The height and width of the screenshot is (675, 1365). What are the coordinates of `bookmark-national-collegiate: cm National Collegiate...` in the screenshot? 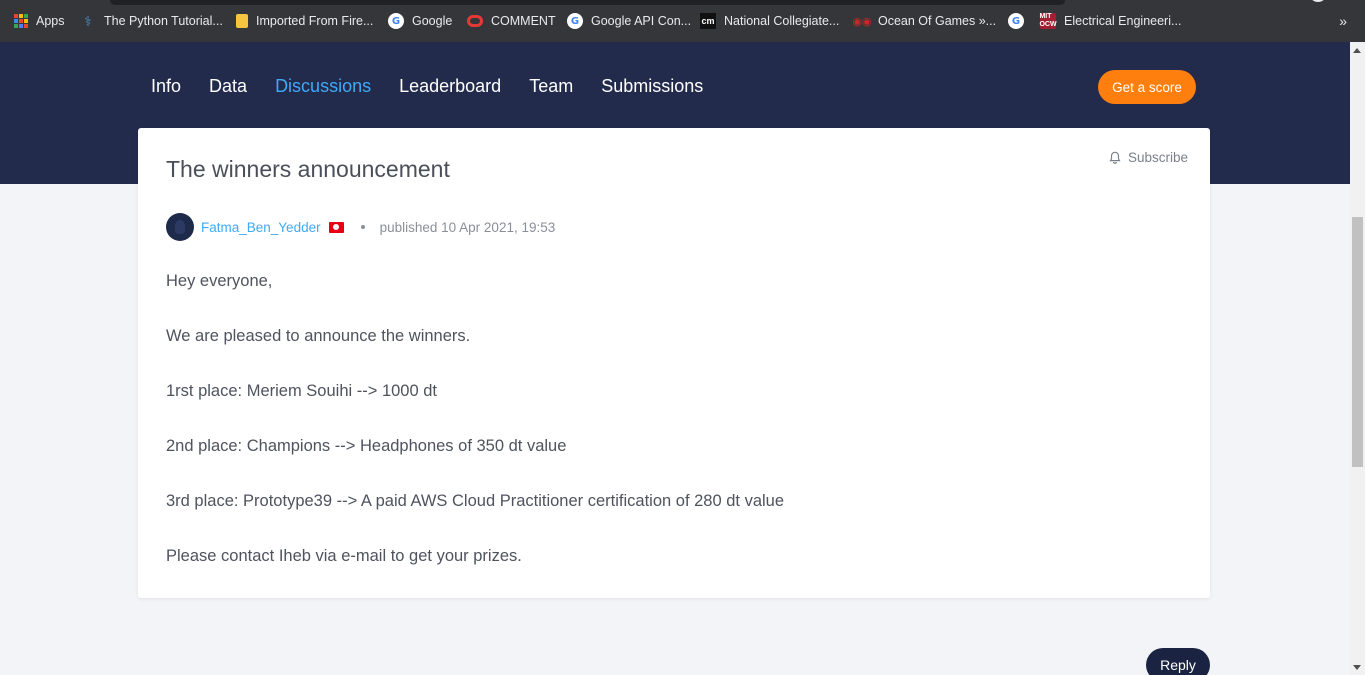 It's located at (769, 21).